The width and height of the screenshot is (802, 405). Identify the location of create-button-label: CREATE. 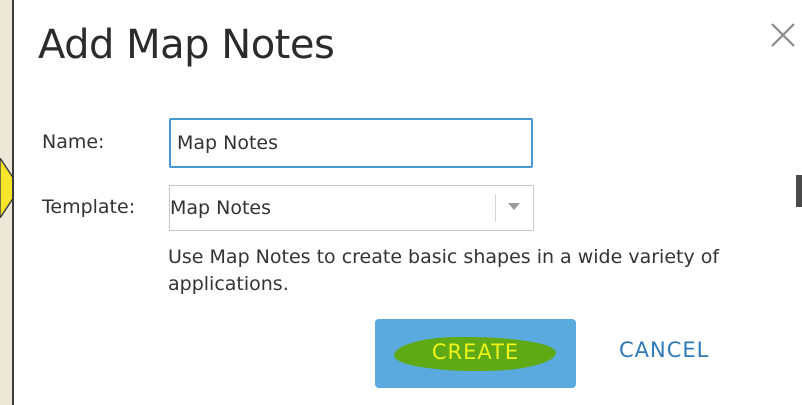
(475, 352).